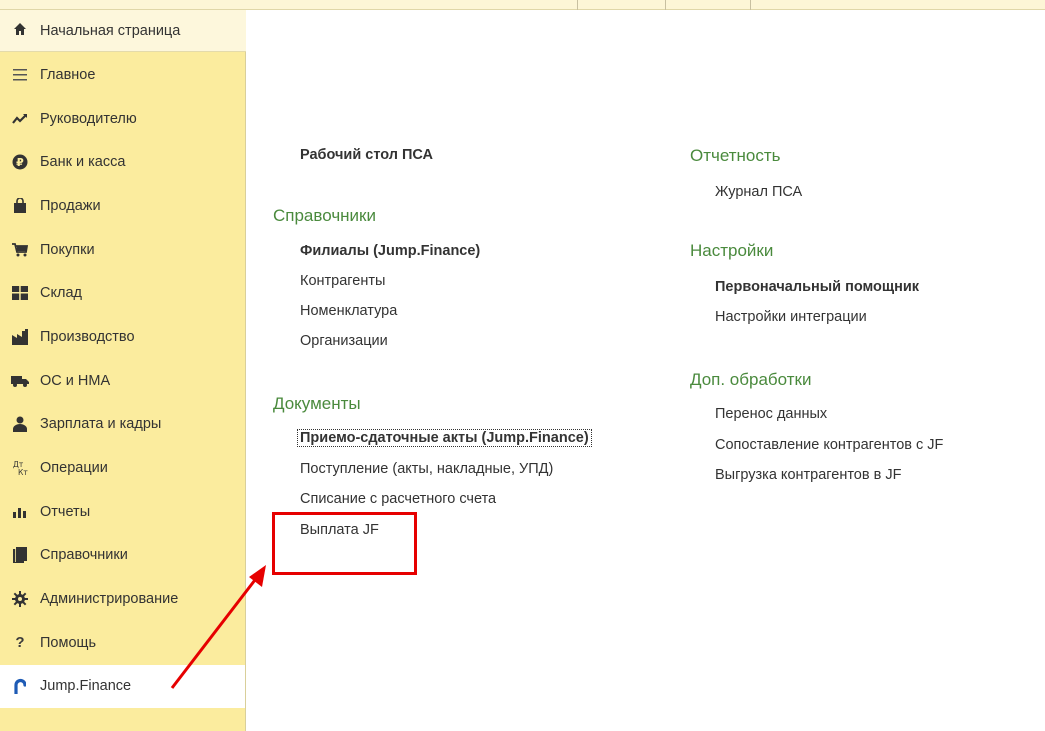  I want to click on svg-text: Кт, so click(23, 472).